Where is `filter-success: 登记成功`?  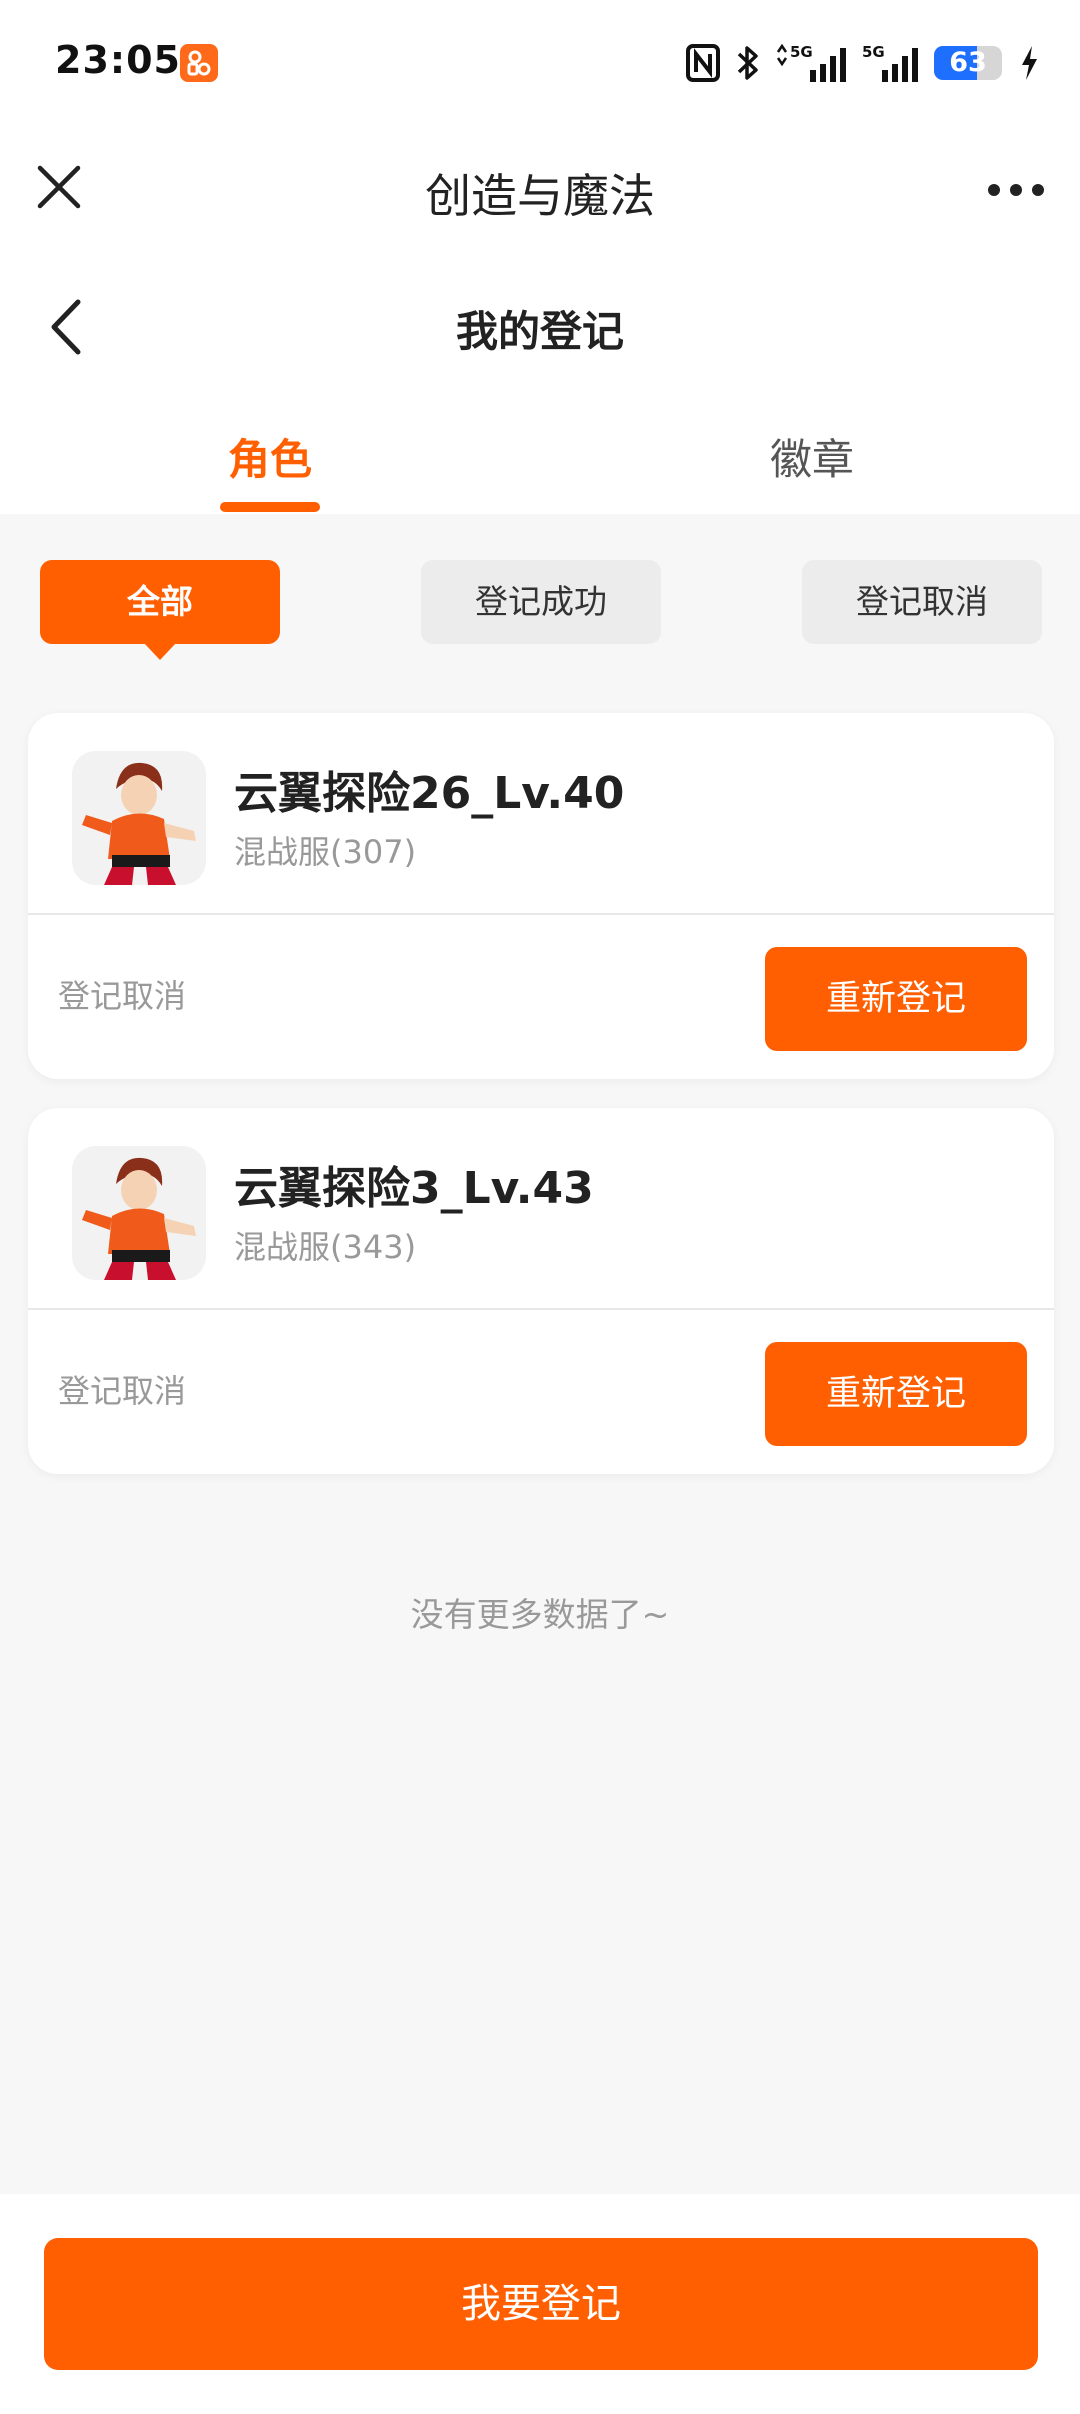
filter-success: 登记成功 is located at coordinates (541, 602).